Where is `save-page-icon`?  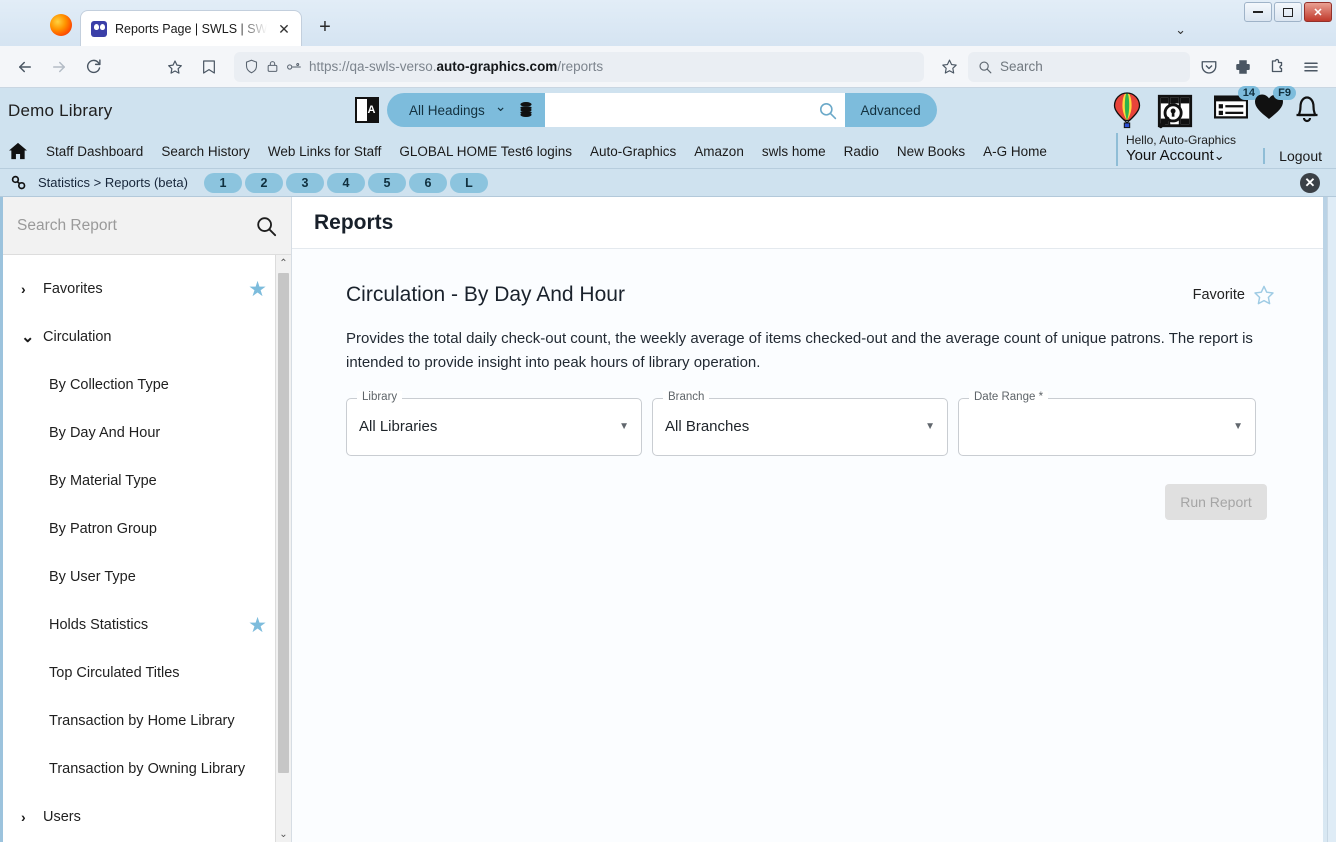 save-page-icon is located at coordinates (209, 67).